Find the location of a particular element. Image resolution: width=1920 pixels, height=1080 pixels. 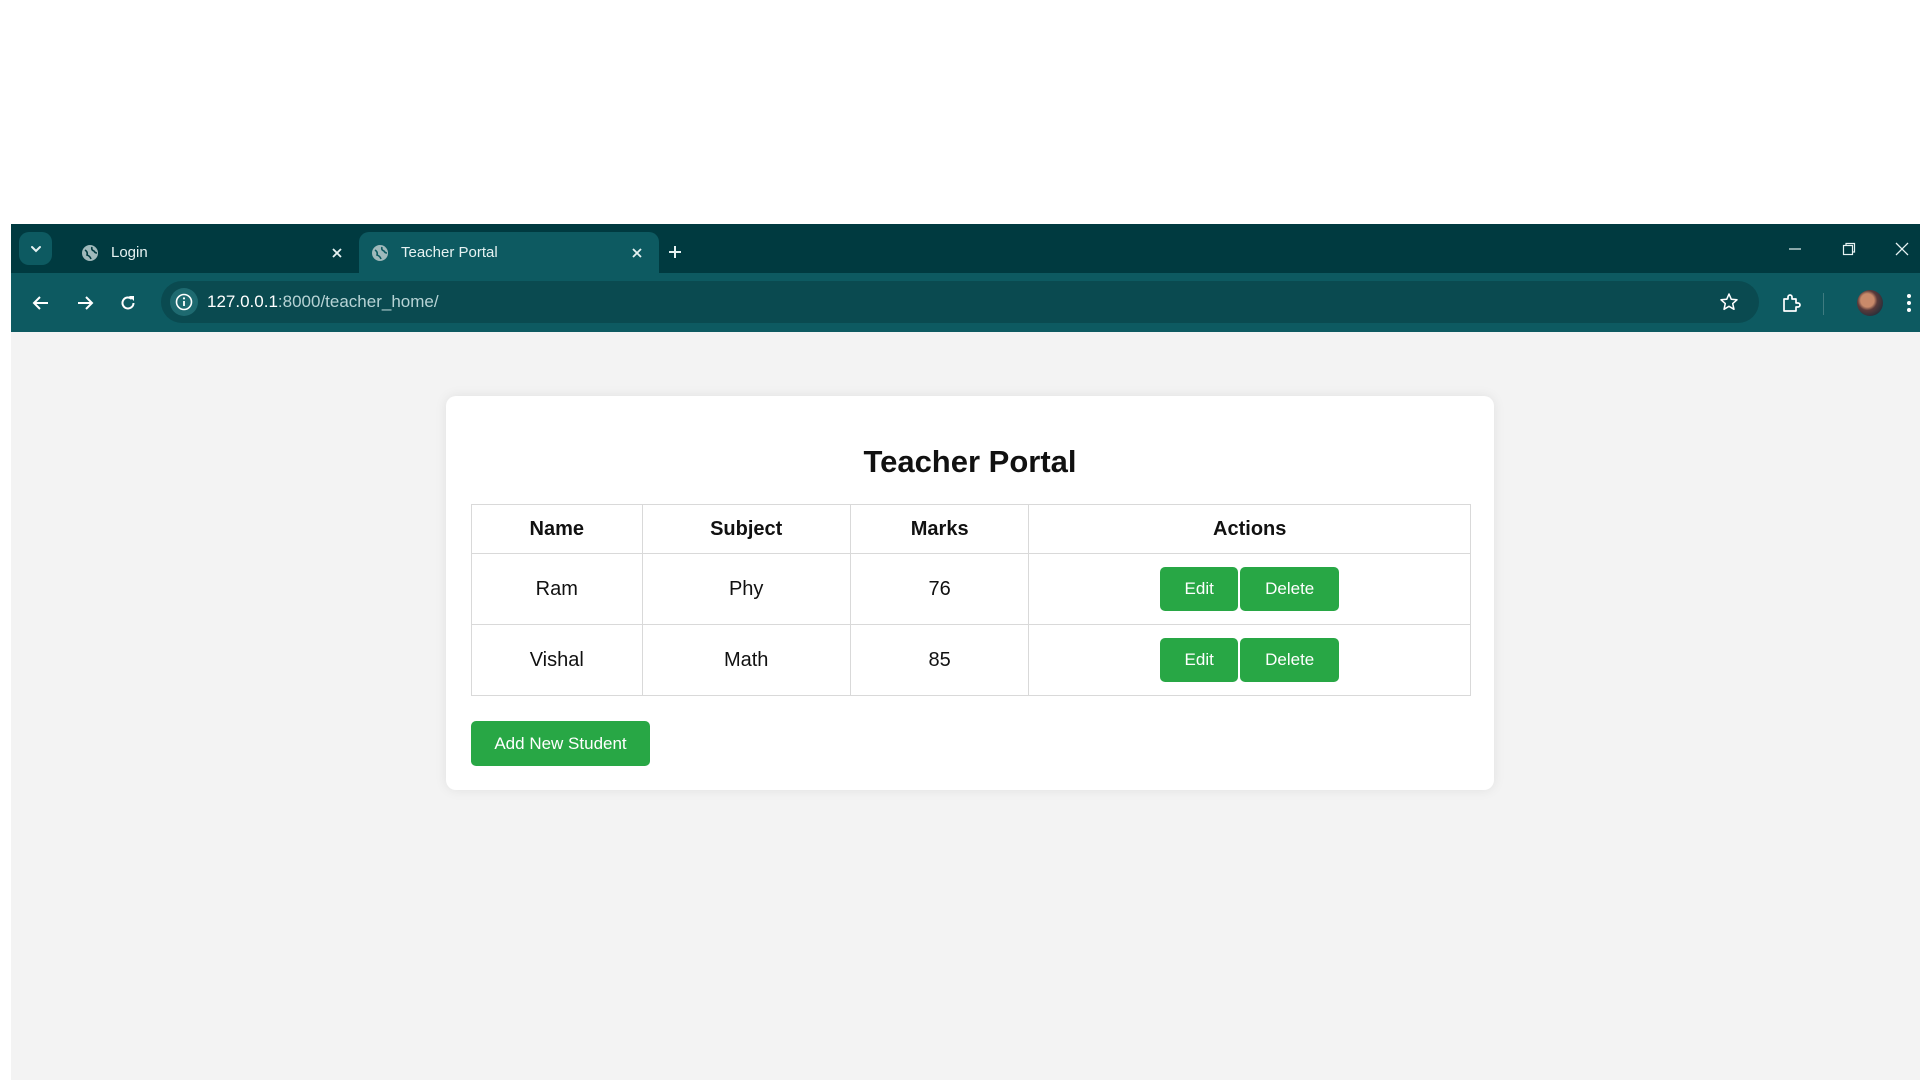

column-header-marks: Marks is located at coordinates (939, 529).